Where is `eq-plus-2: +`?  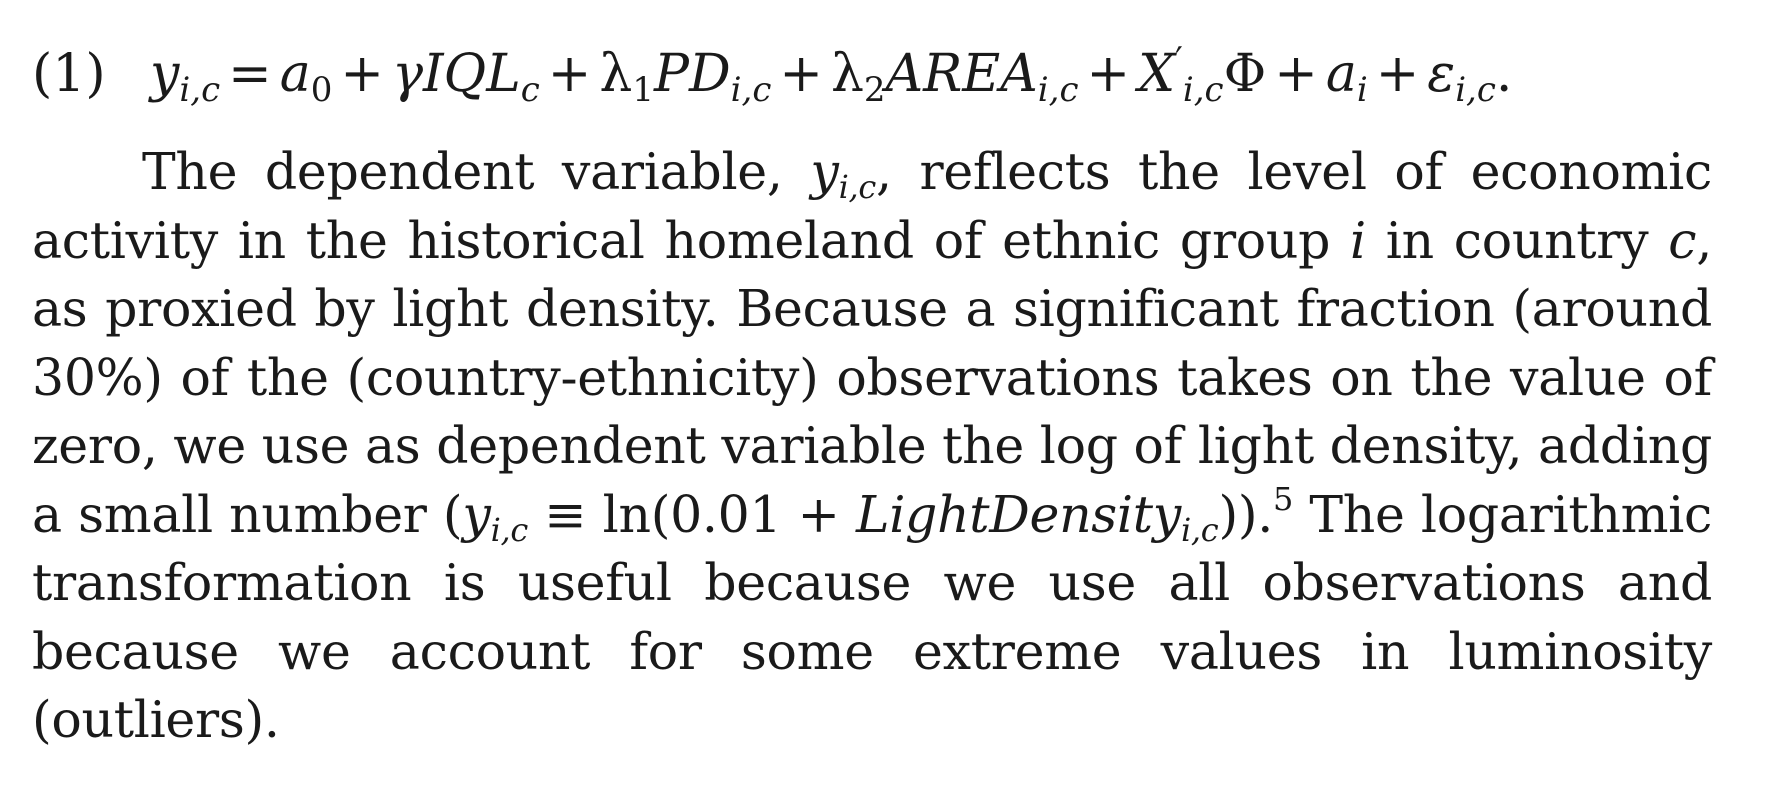 eq-plus-2: + is located at coordinates (569, 74).